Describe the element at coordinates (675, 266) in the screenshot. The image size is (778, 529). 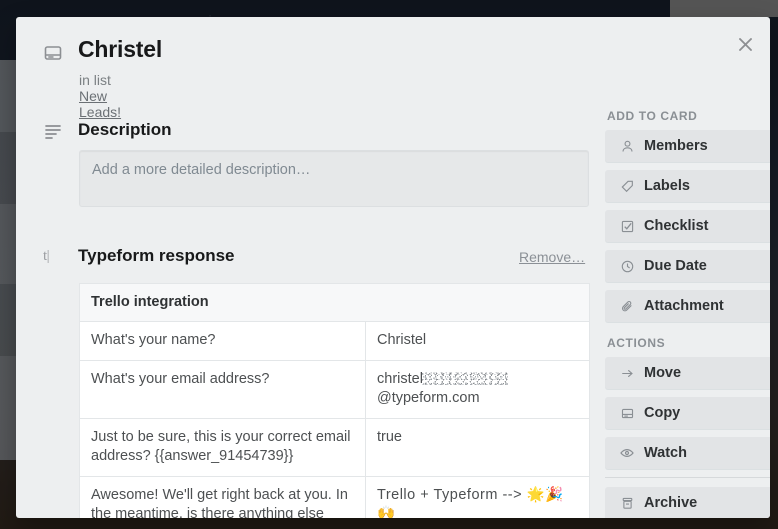
I see `sidebar-item-label: Due Date` at that location.